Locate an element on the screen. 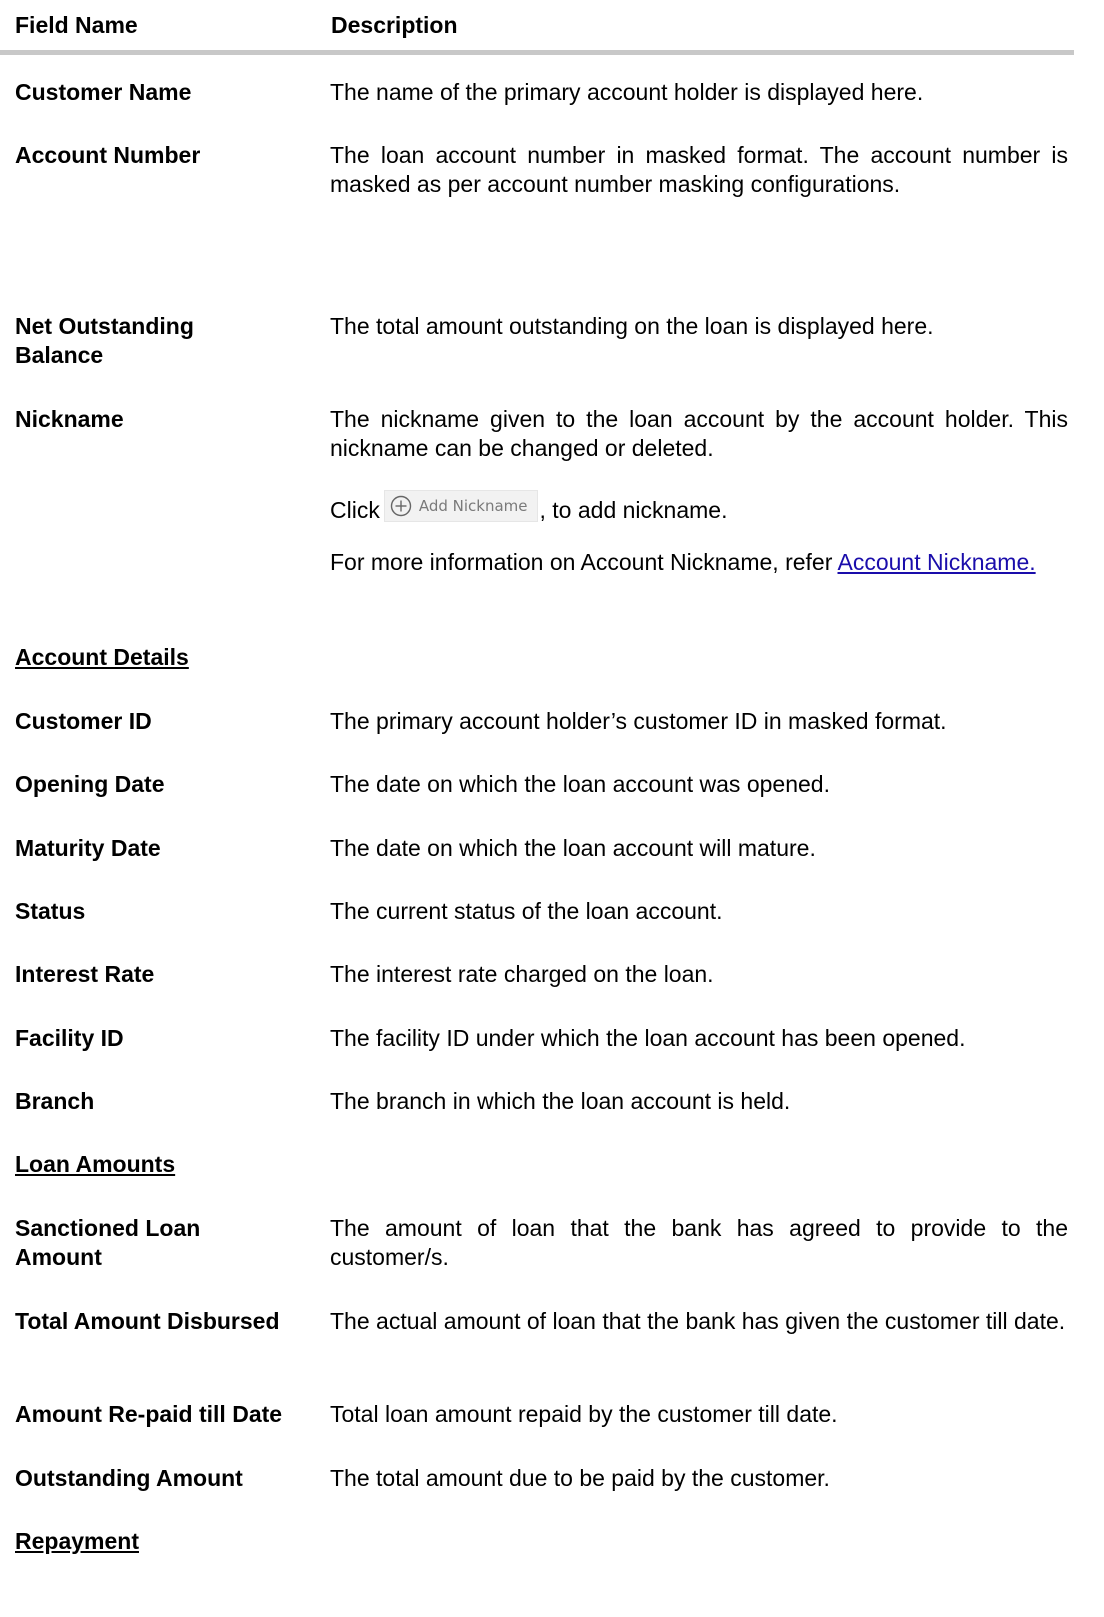  field-name: Nickname is located at coordinates (69, 419).